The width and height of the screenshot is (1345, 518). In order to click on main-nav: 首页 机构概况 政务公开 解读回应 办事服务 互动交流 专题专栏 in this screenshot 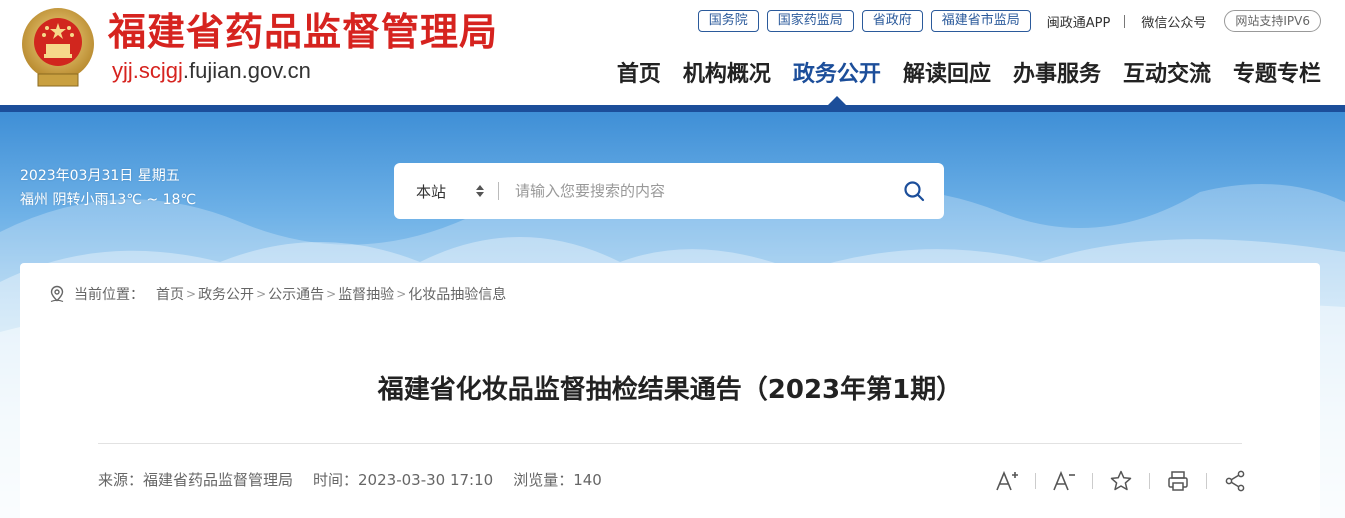, I will do `click(958, 82)`.